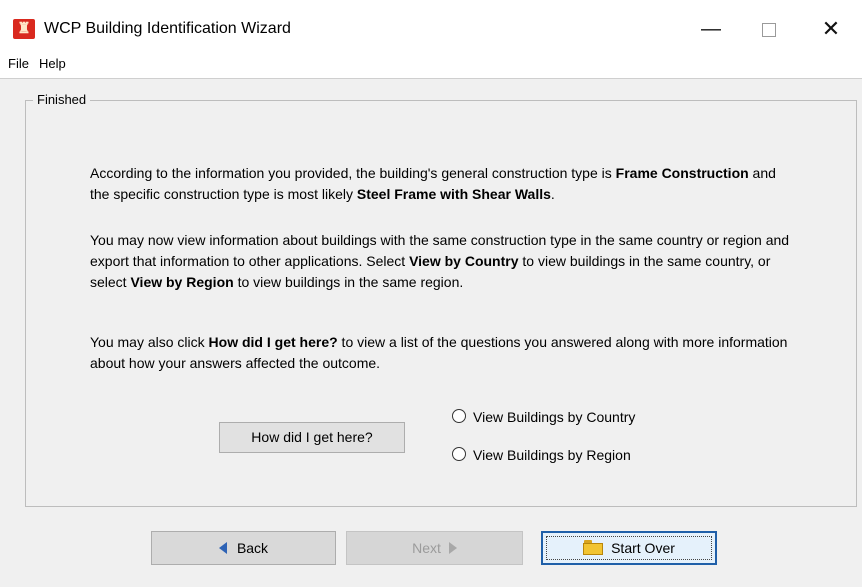 The height and width of the screenshot is (587, 862). Describe the element at coordinates (52, 64) in the screenshot. I see `menu-help: Help` at that location.